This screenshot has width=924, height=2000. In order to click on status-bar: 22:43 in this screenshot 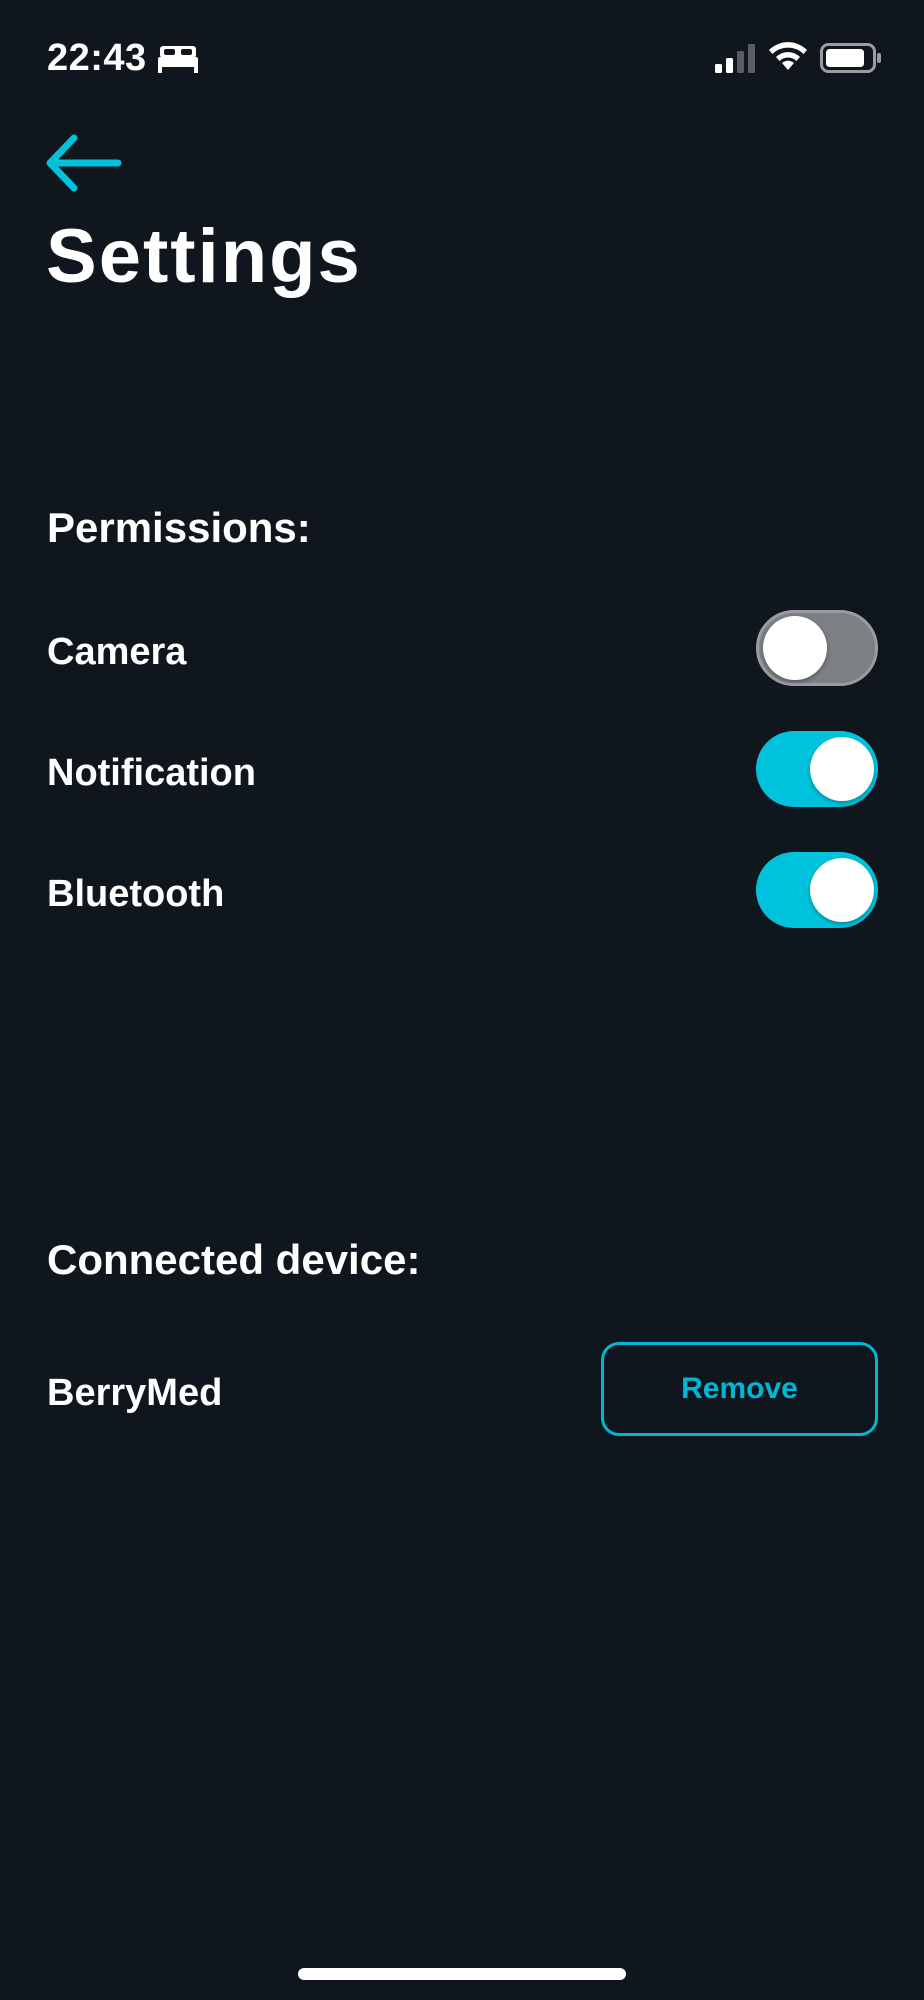, I will do `click(462, 55)`.